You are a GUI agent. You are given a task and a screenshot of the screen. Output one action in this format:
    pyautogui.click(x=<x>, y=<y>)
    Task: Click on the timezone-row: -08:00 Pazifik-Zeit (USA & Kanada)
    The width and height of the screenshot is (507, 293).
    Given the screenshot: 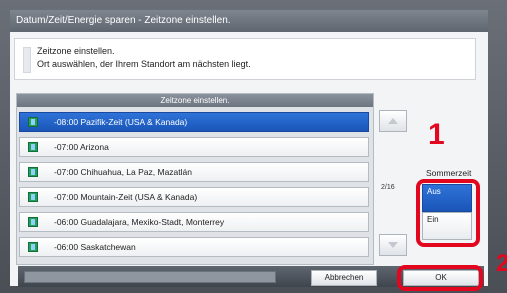 What is the action you would take?
    pyautogui.click(x=194, y=122)
    